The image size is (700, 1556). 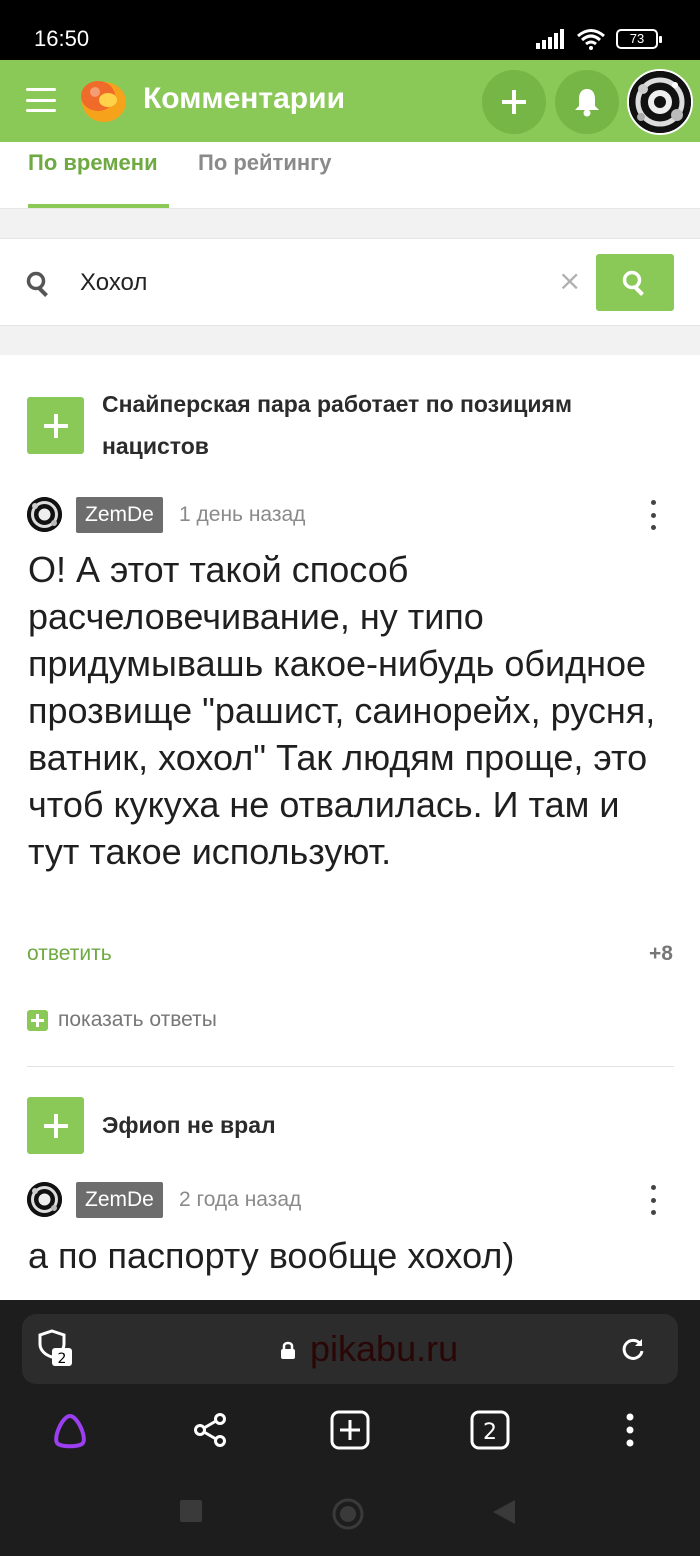 What do you see at coordinates (244, 98) in the screenshot?
I see `page-title: Комментарии` at bounding box center [244, 98].